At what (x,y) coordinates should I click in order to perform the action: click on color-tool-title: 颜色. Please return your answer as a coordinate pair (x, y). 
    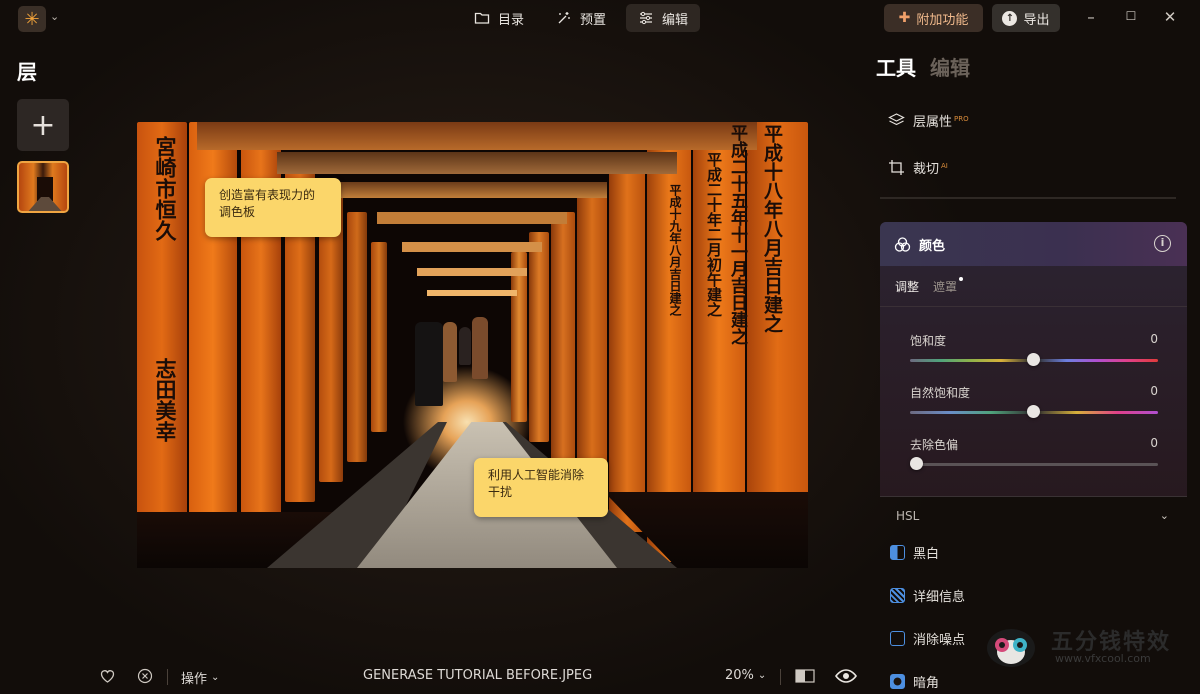
    Looking at the image, I should click on (932, 246).